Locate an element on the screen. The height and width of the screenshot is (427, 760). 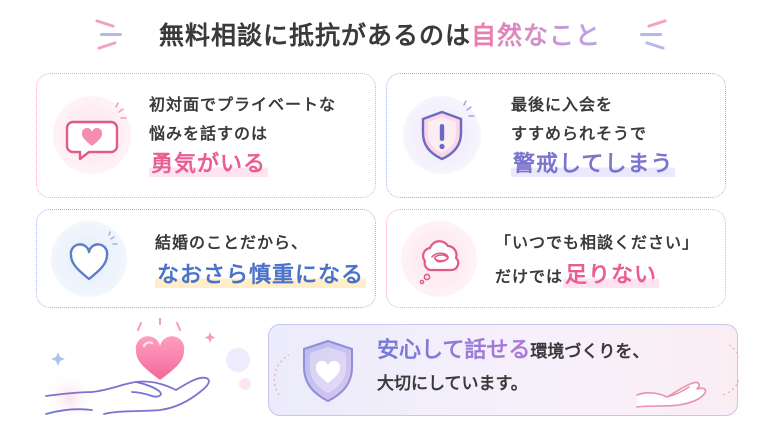
heart-outline-icon is located at coordinates (89, 259).